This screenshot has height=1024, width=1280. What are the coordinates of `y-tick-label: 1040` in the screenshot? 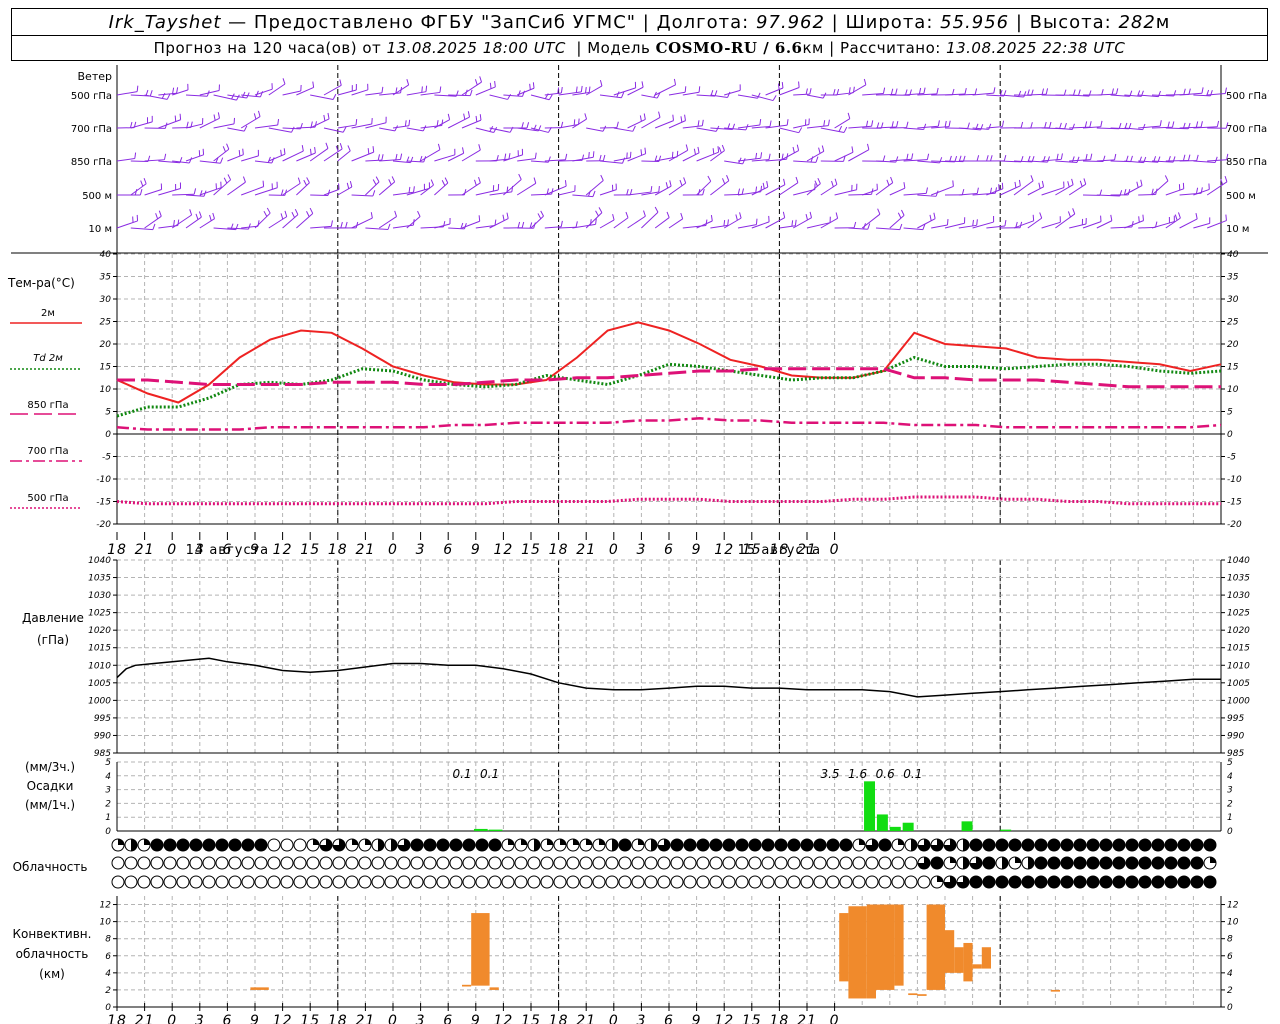 It's located at (1238, 561).